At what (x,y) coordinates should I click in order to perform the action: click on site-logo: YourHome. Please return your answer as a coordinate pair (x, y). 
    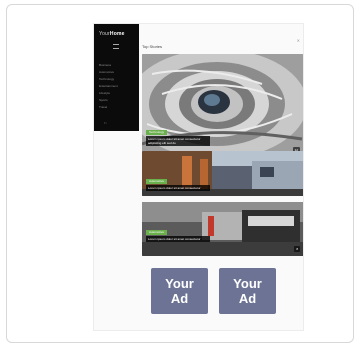
    Looking at the image, I should click on (112, 34).